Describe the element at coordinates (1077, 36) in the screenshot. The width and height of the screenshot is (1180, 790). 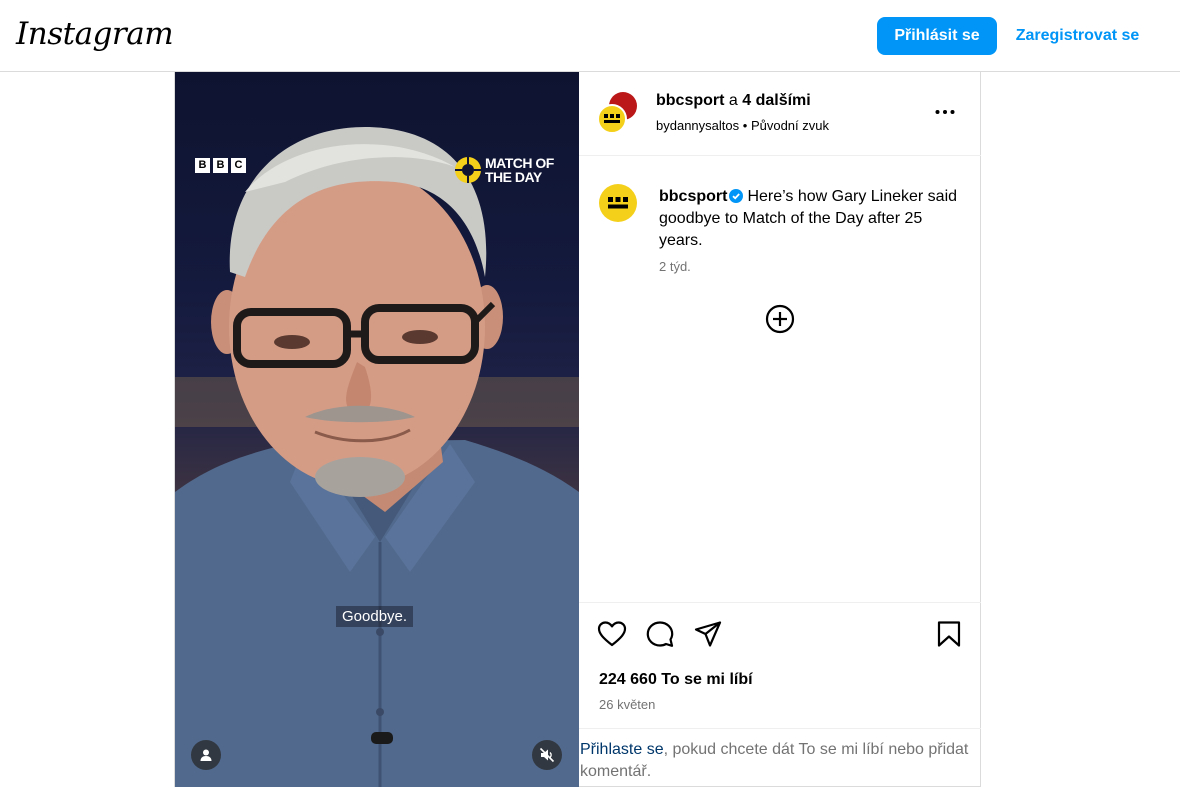
I see `signup-button: Zaregistrovat se` at that location.